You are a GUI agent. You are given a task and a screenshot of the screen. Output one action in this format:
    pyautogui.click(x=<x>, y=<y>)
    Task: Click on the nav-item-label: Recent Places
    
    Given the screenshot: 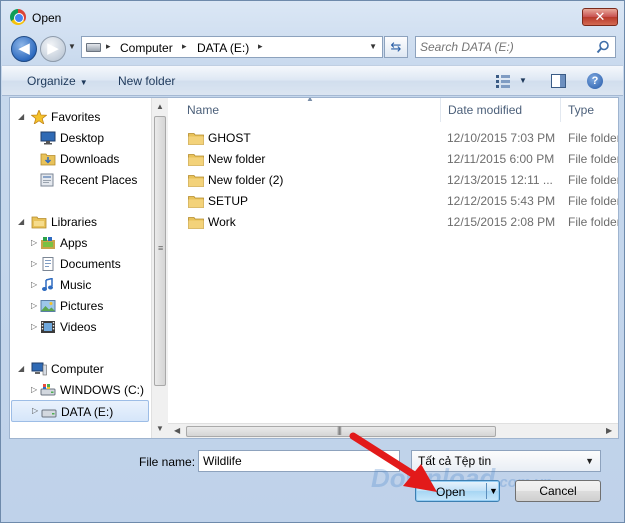 What is the action you would take?
    pyautogui.click(x=99, y=180)
    